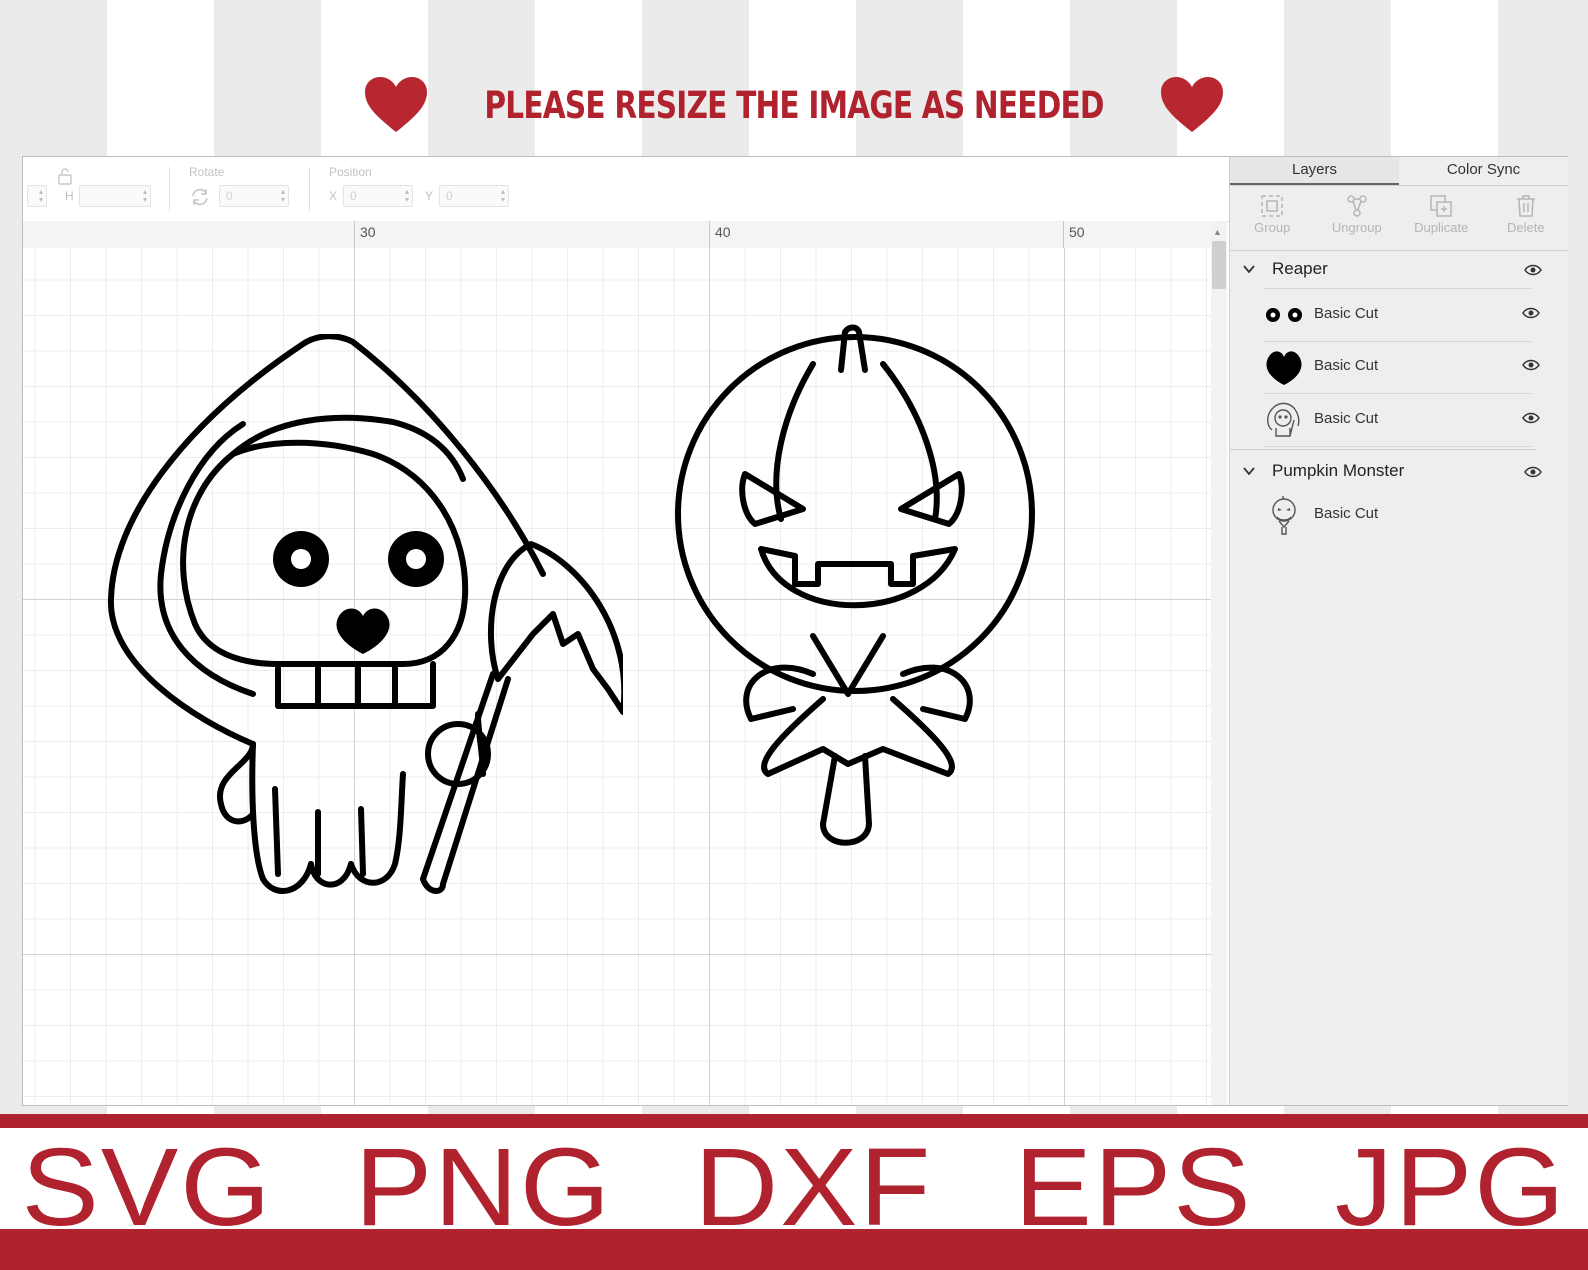  Describe the element at coordinates (1219, 265) in the screenshot. I see `scroll-thumb` at that location.